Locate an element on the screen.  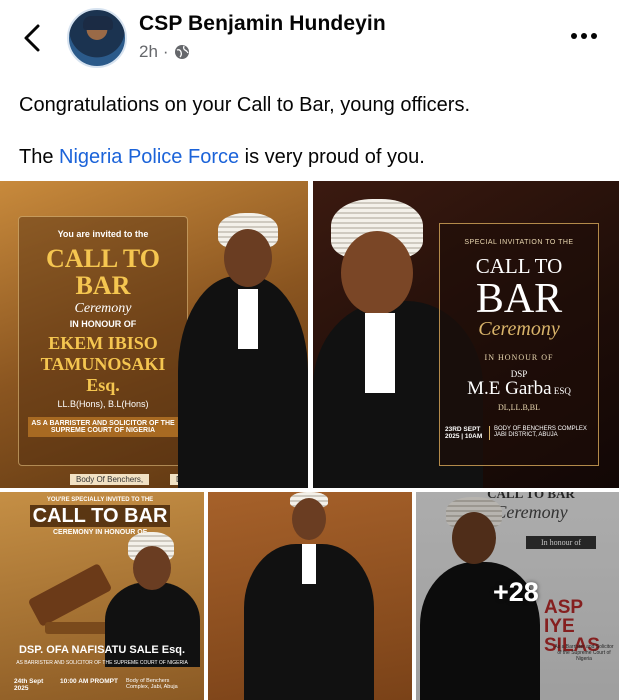
globe-icon is located at coordinates (181, 52).